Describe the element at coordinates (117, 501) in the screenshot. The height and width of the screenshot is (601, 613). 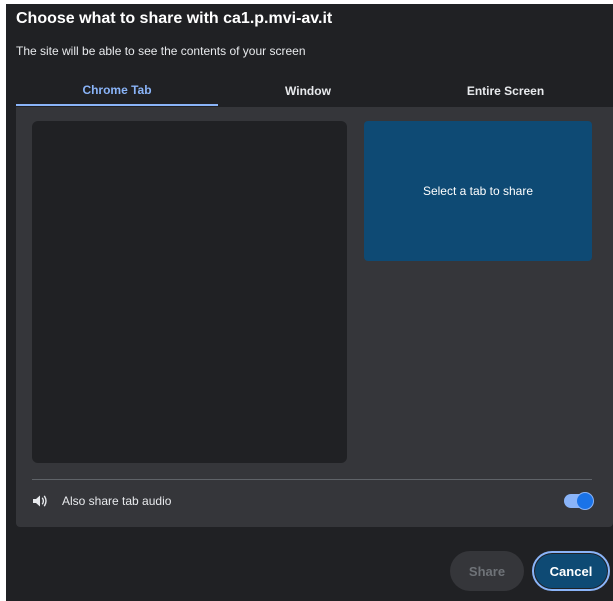
I see `share-audio-label: Also share tab audio` at that location.